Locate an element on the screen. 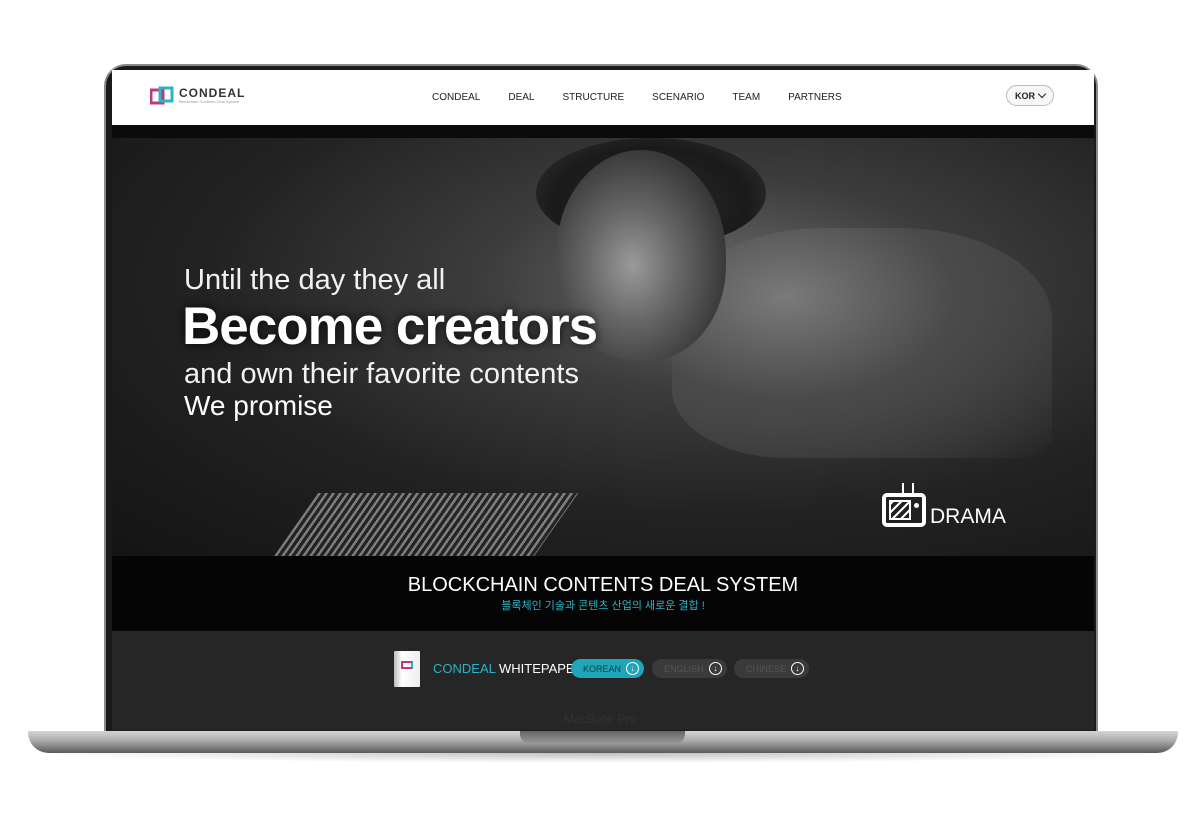 The image size is (1200, 815). whitepaper-book-icon is located at coordinates (407, 669).